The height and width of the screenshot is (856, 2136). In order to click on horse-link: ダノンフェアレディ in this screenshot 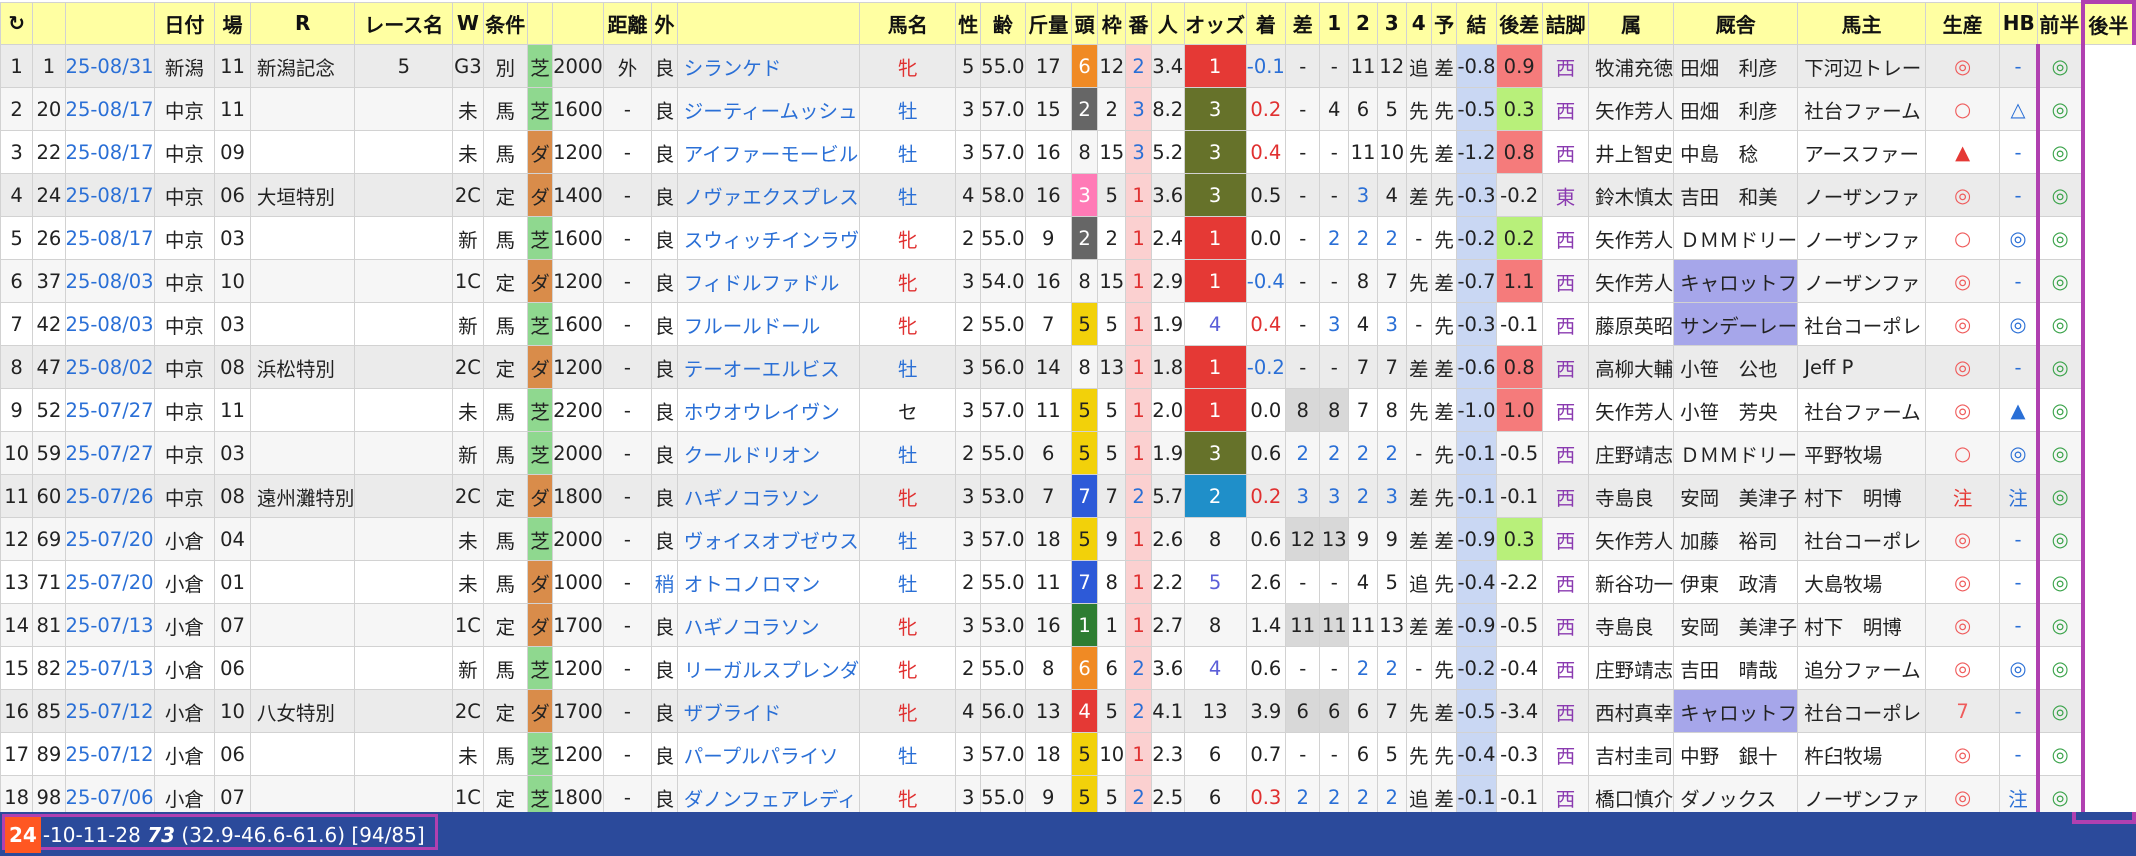, I will do `click(768, 793)`.